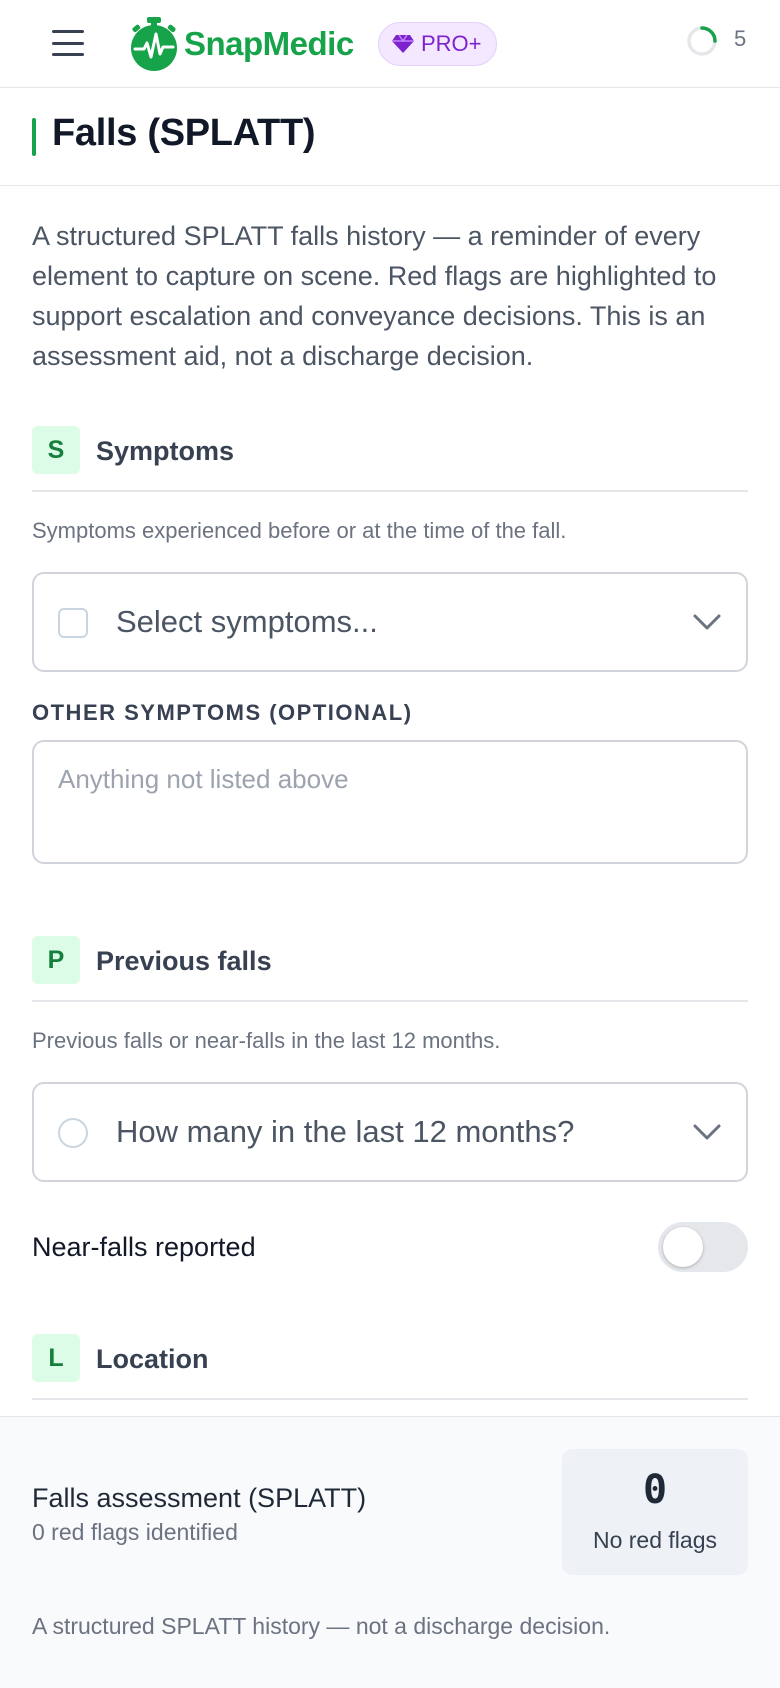  I want to click on title-accent-bar, so click(34, 137).